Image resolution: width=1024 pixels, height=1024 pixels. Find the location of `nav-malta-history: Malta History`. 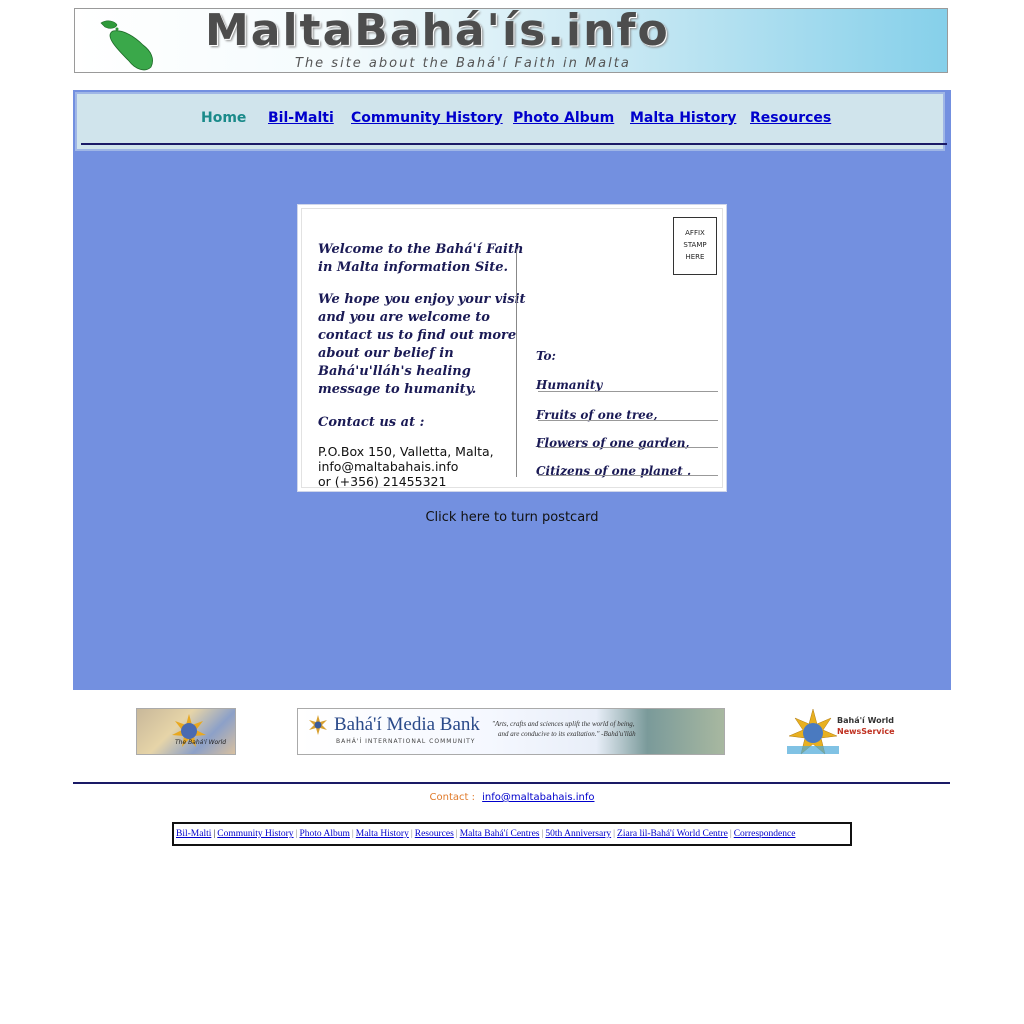

nav-malta-history: Malta History is located at coordinates (683, 118).